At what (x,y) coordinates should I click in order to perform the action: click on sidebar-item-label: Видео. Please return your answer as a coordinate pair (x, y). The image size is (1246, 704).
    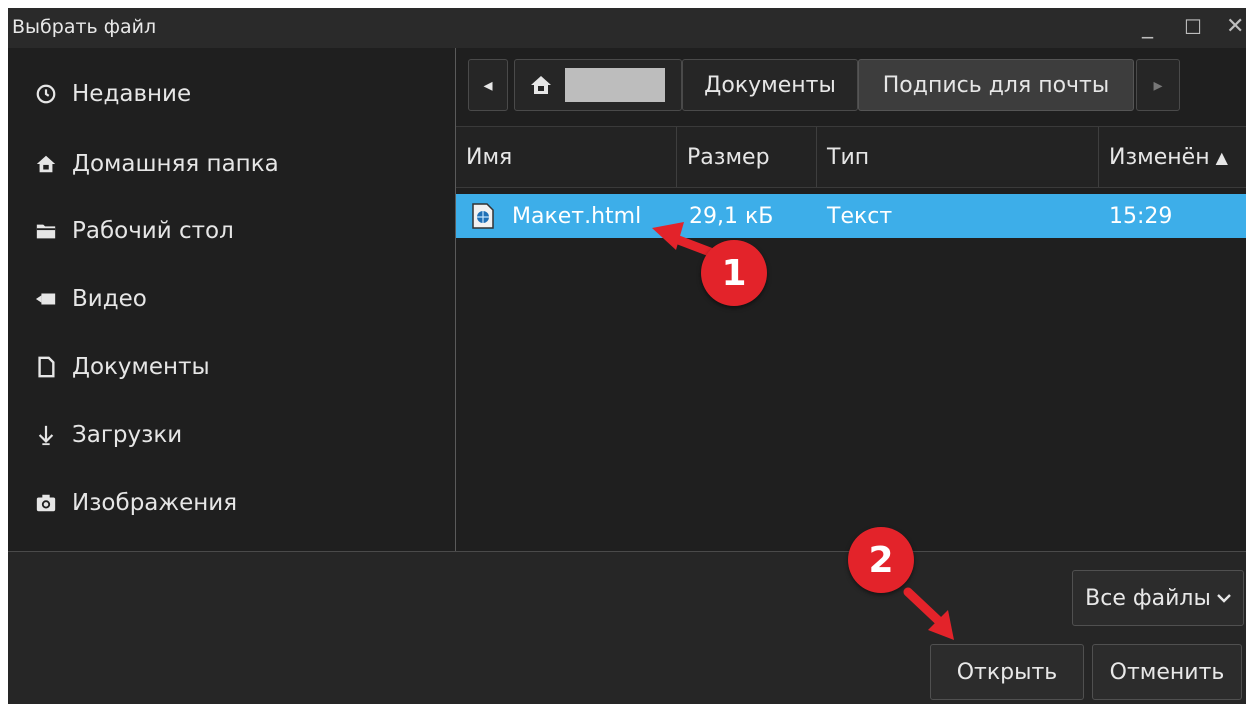
    Looking at the image, I should click on (109, 299).